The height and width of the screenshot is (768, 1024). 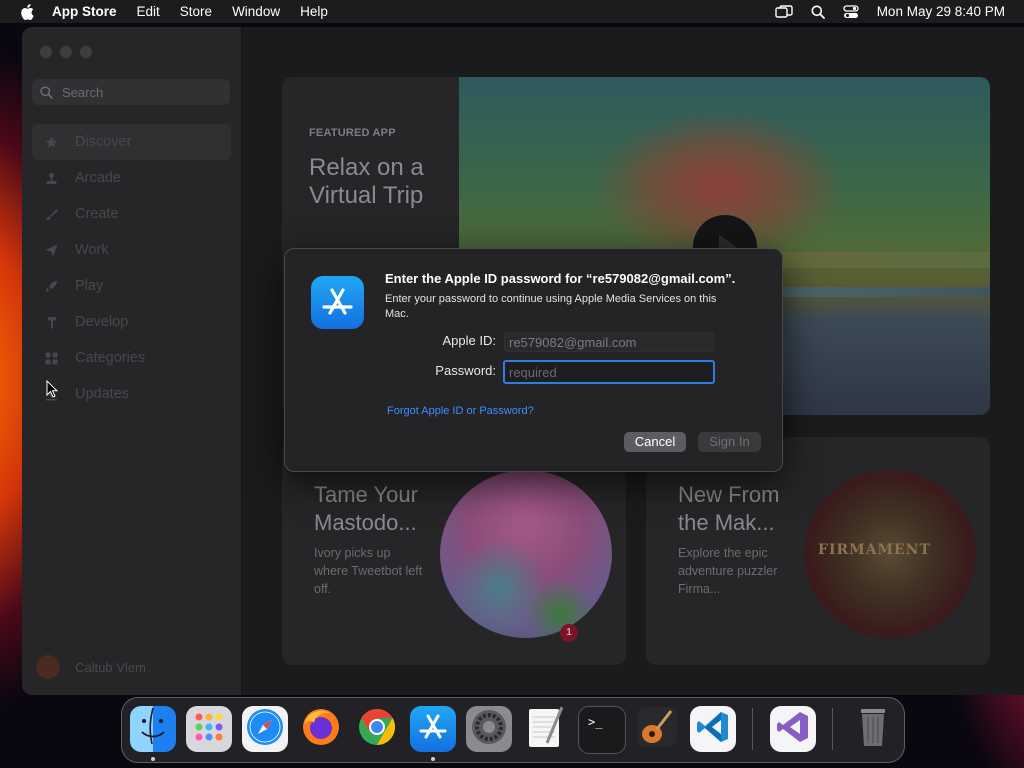 What do you see at coordinates (314, 11) in the screenshot?
I see `menu-help: Help` at bounding box center [314, 11].